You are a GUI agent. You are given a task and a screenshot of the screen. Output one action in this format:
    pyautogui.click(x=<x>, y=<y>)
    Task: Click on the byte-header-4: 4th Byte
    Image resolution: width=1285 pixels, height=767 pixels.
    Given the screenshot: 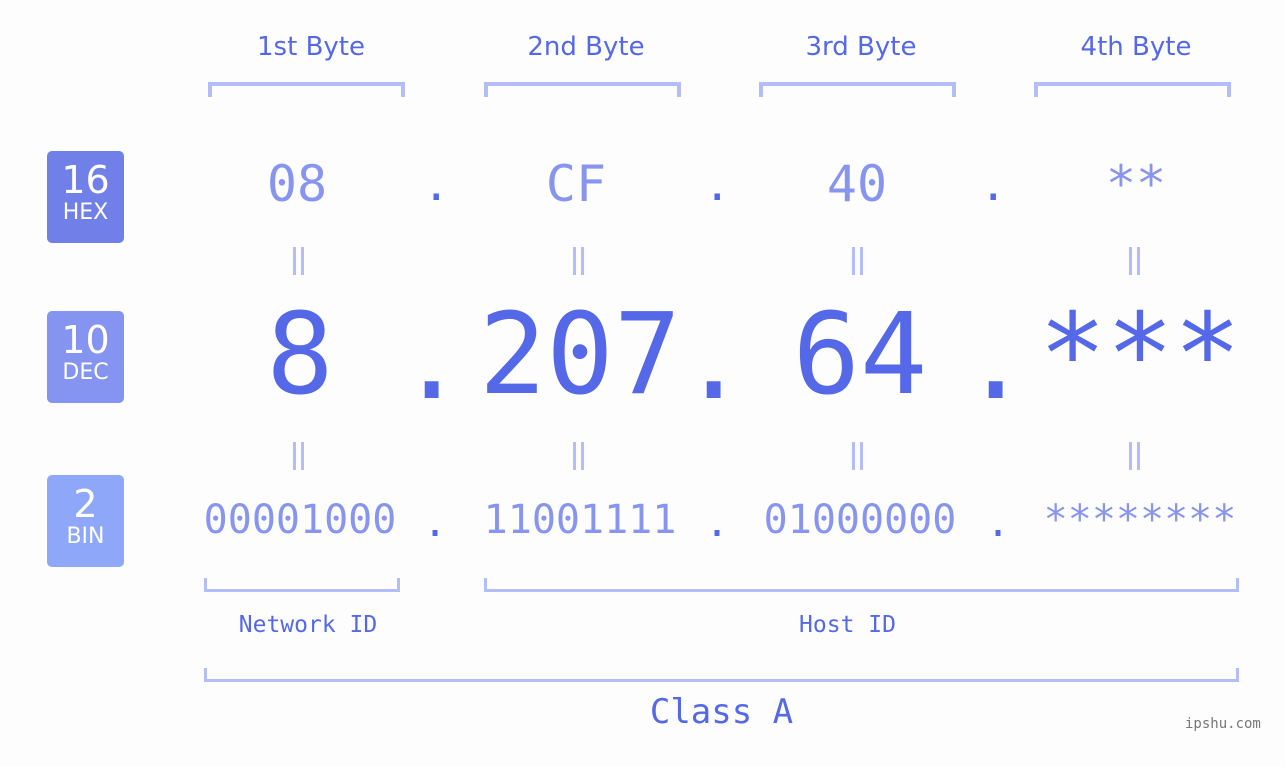 What is the action you would take?
    pyautogui.click(x=1136, y=47)
    